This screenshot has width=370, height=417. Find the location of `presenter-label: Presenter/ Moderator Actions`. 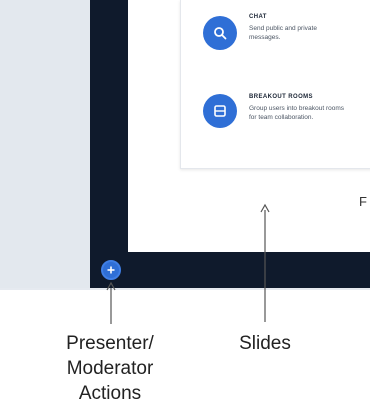

presenter-label: Presenter/ Moderator Actions is located at coordinates (110, 368).